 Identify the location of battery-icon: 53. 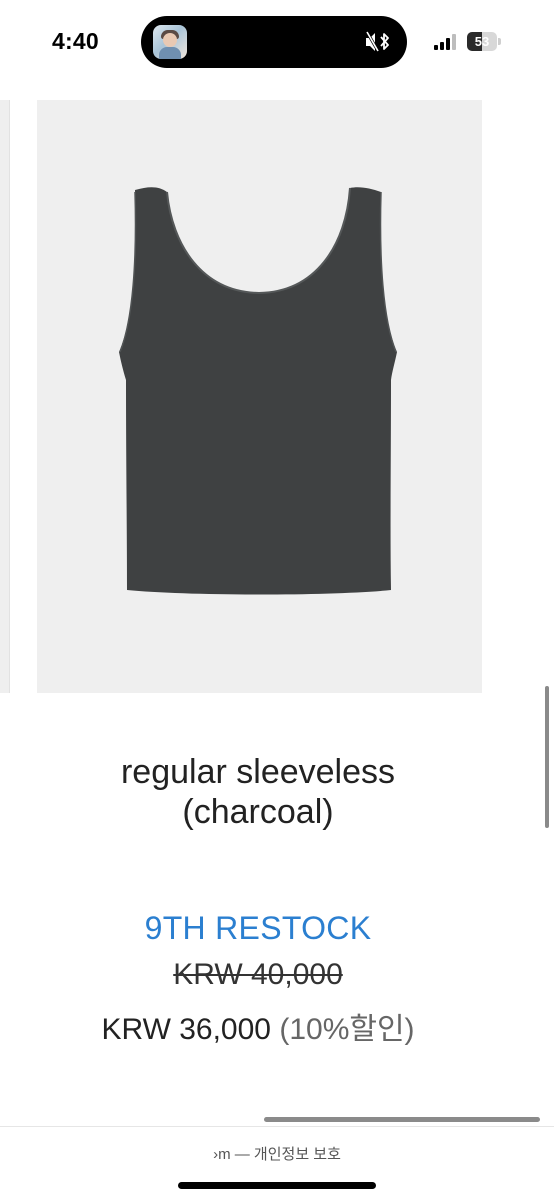
(484, 41).